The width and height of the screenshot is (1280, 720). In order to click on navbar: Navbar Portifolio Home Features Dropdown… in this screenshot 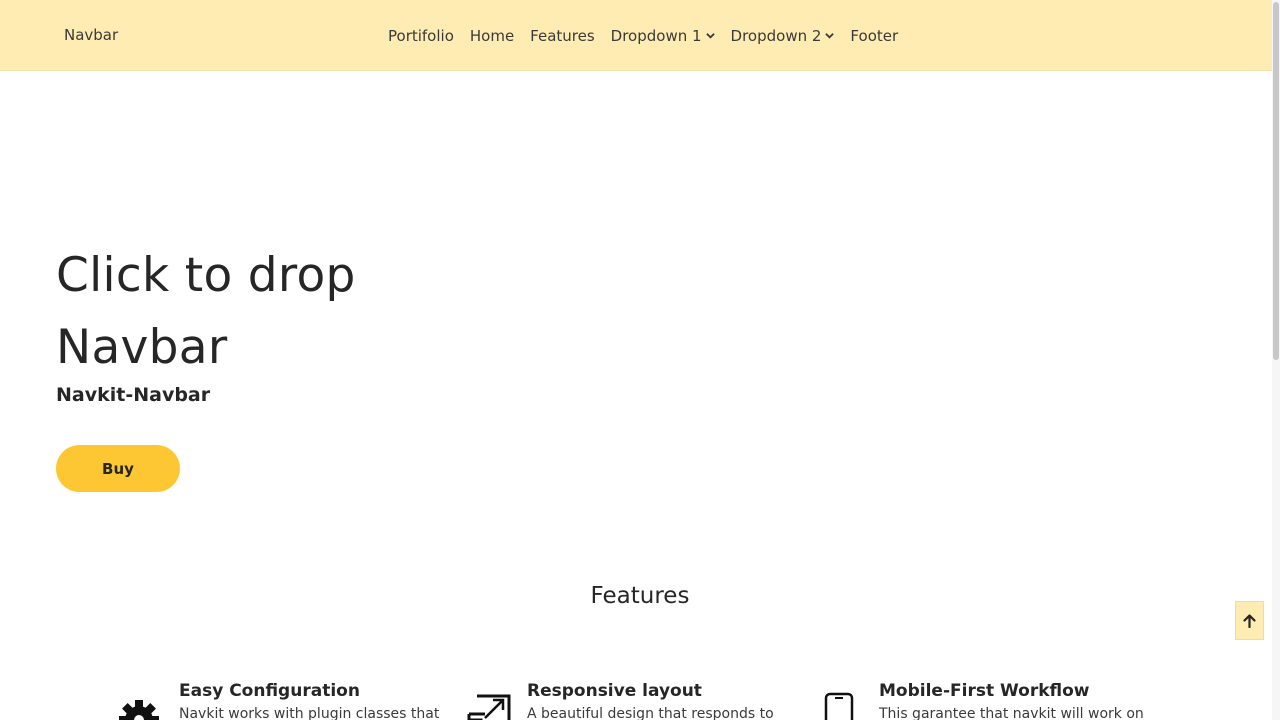, I will do `click(636, 35)`.